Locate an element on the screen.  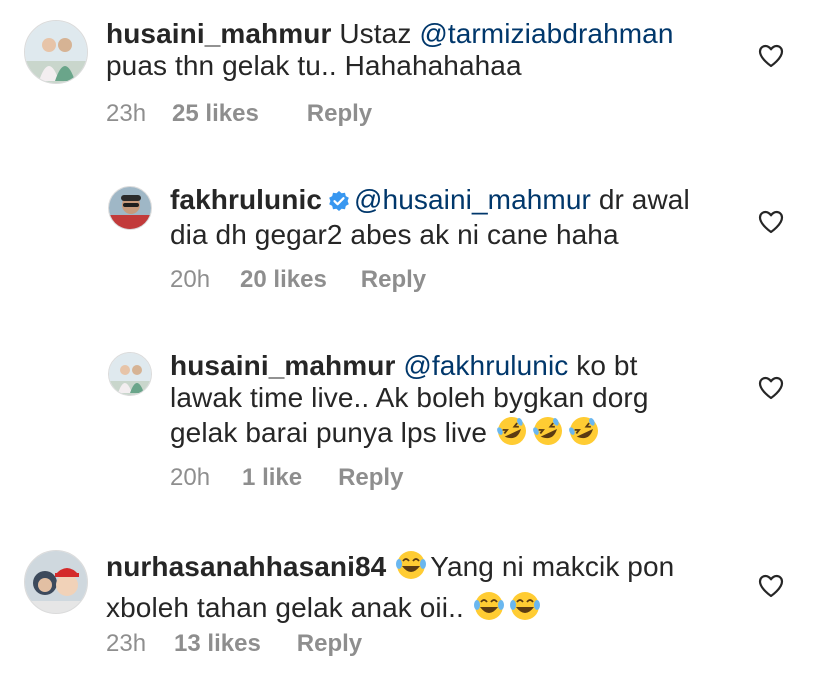
mention-link: @tarmiziabdrahman is located at coordinates (546, 33).